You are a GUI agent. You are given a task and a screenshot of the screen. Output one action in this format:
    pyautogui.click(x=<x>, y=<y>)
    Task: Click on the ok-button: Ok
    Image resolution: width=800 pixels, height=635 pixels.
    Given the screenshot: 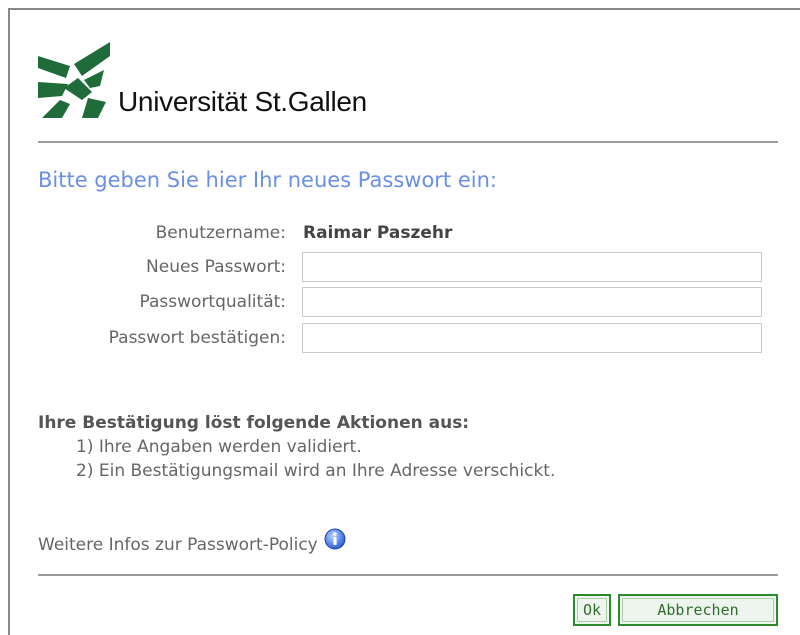 What is the action you would take?
    pyautogui.click(x=592, y=610)
    